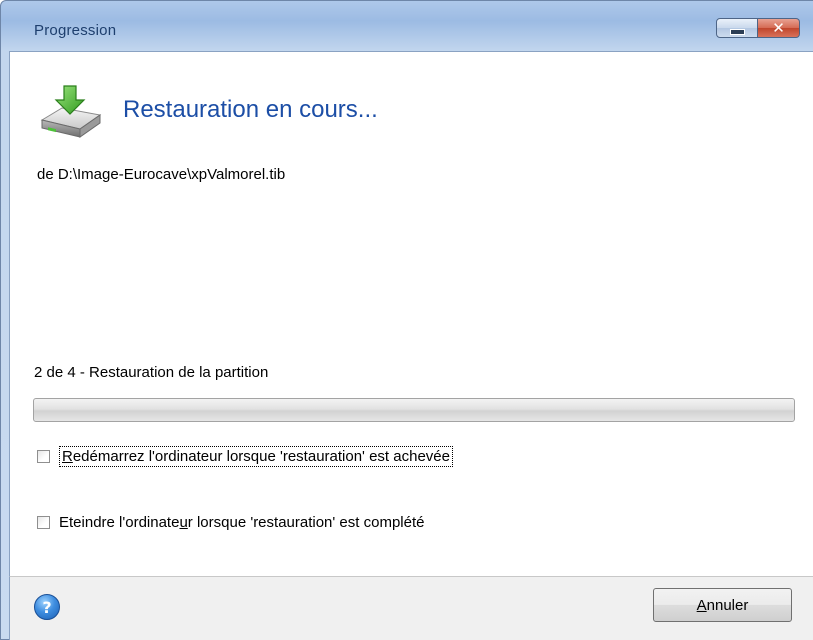 This screenshot has height=640, width=813. I want to click on source-path: de D:\Image-Eurocave\xpValmorel.tib, so click(161, 174).